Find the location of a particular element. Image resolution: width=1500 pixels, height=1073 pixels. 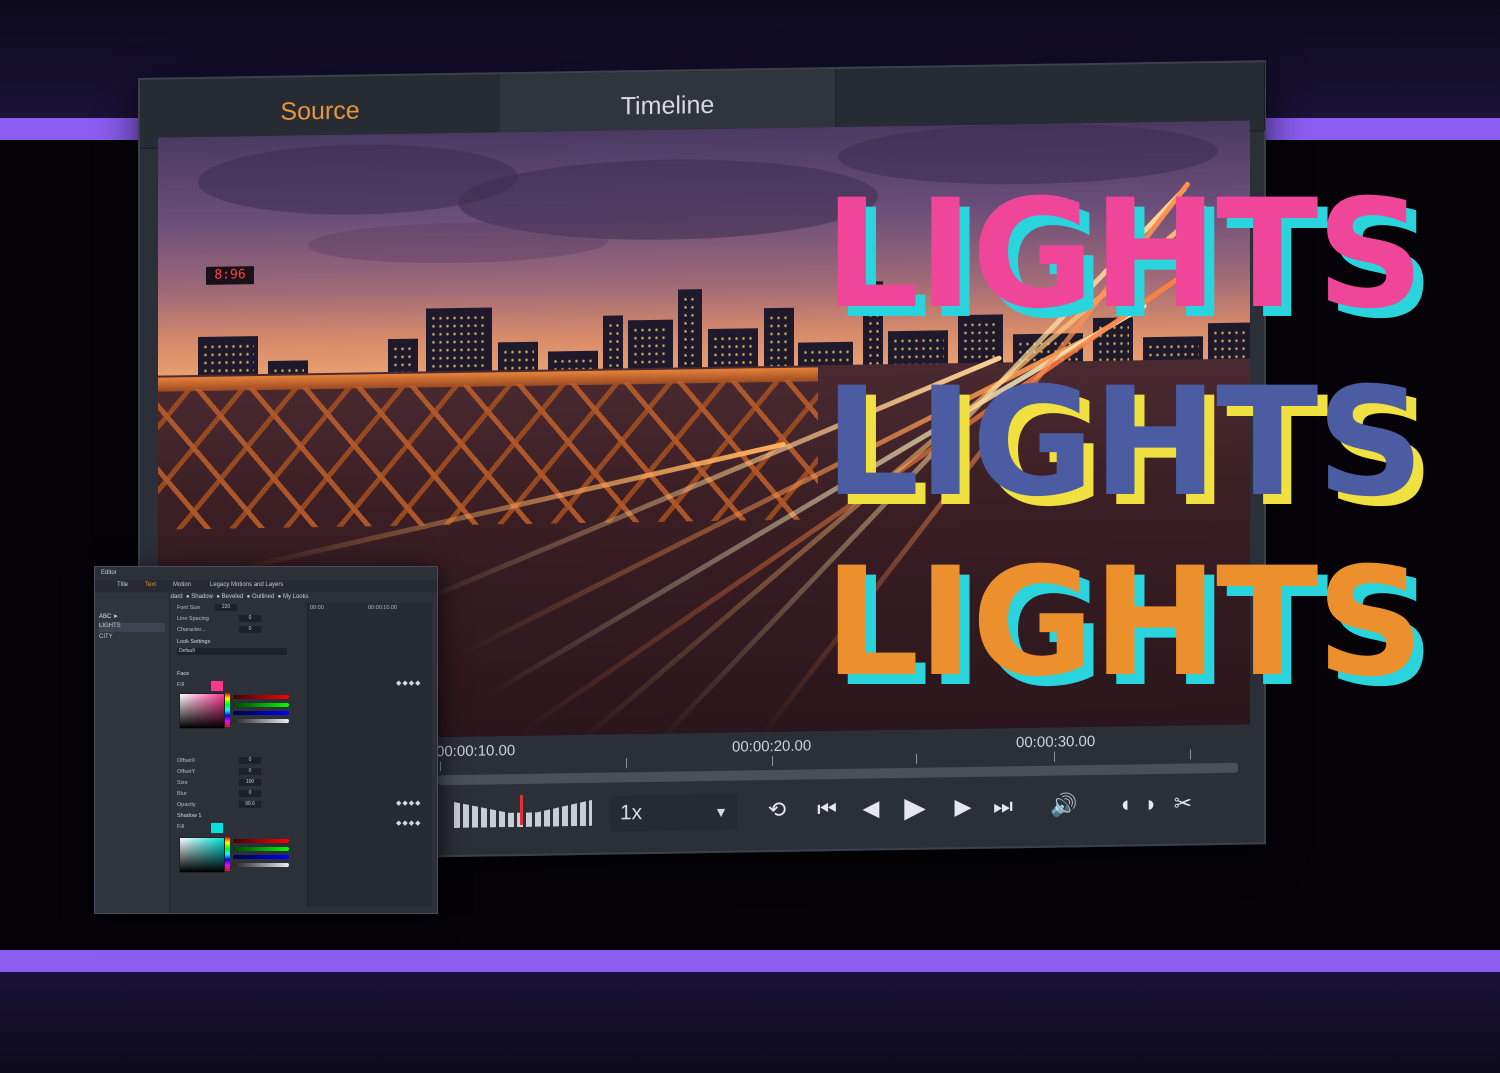

shadow-fill-label: Fill is located at coordinates (181, 827).